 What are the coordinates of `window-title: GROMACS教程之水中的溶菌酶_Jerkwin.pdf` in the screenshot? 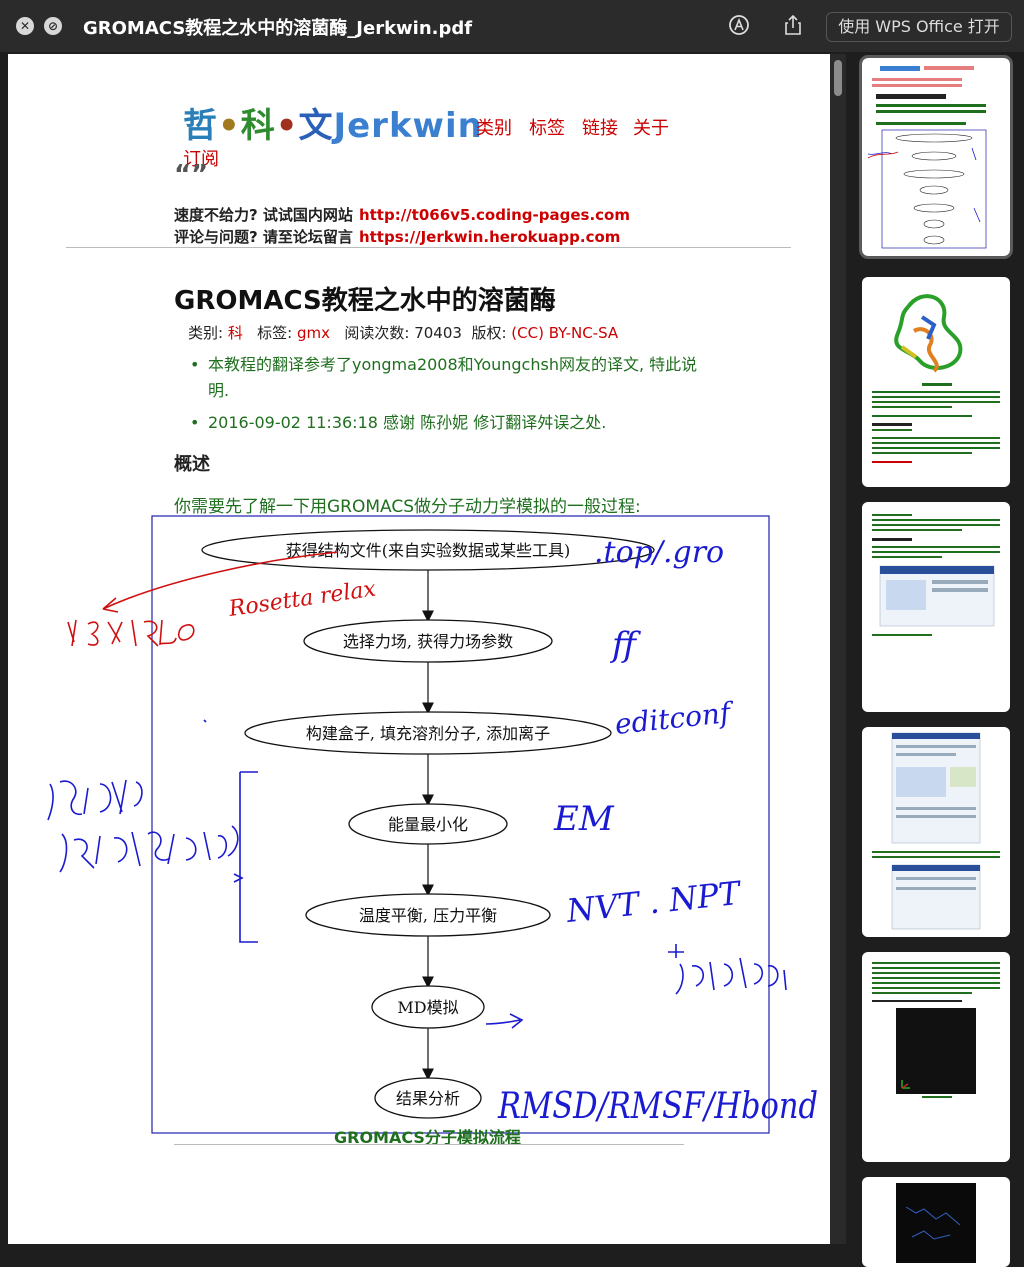 It's located at (278, 28).